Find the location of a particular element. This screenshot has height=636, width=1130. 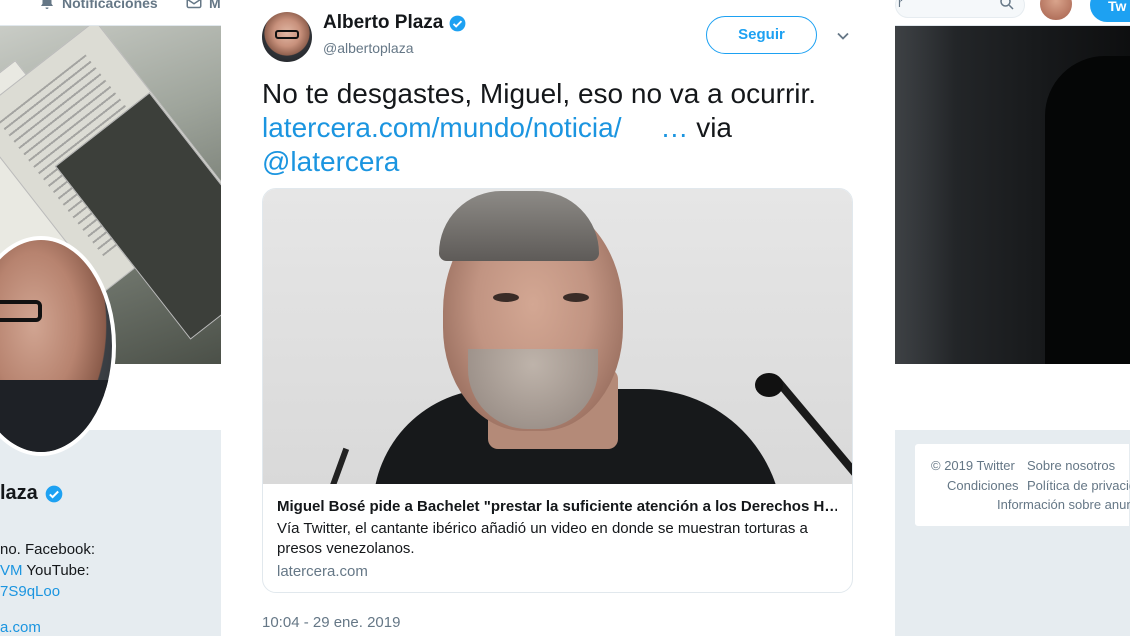

tweet-via-text: via is located at coordinates (714, 127).